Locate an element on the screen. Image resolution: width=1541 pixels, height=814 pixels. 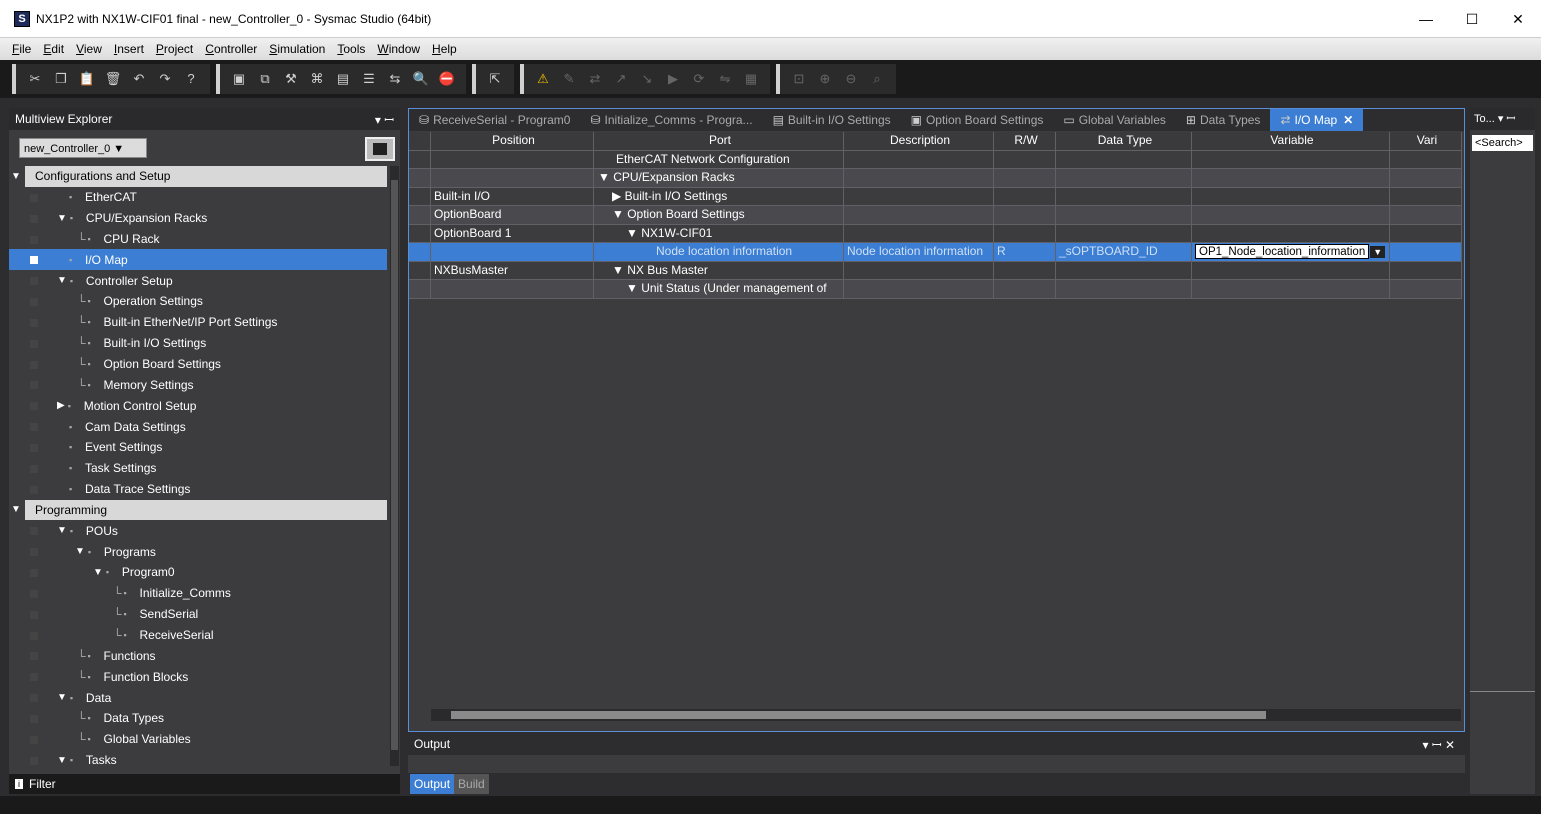
help-icon: ? is located at coordinates (191, 79).